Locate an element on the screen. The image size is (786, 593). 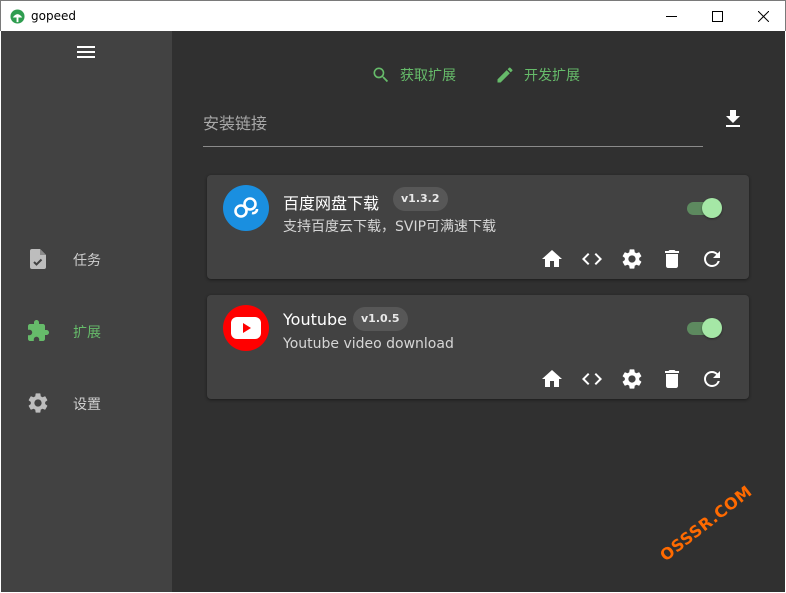
baidu-netdisk-logo-icon is located at coordinates (246, 208).